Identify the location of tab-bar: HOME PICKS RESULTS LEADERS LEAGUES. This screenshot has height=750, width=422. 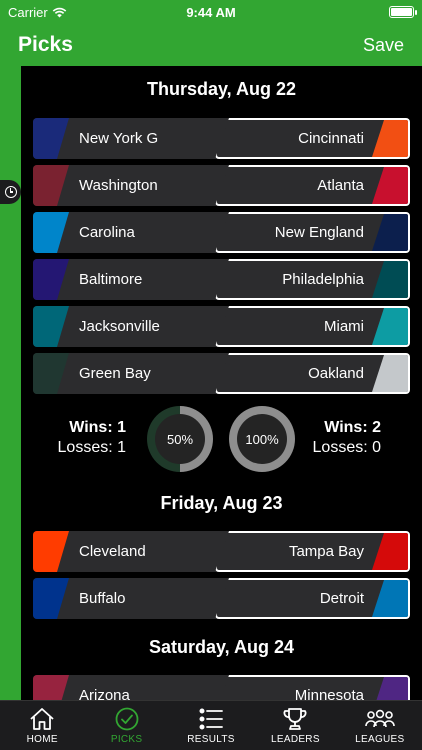
(211, 725).